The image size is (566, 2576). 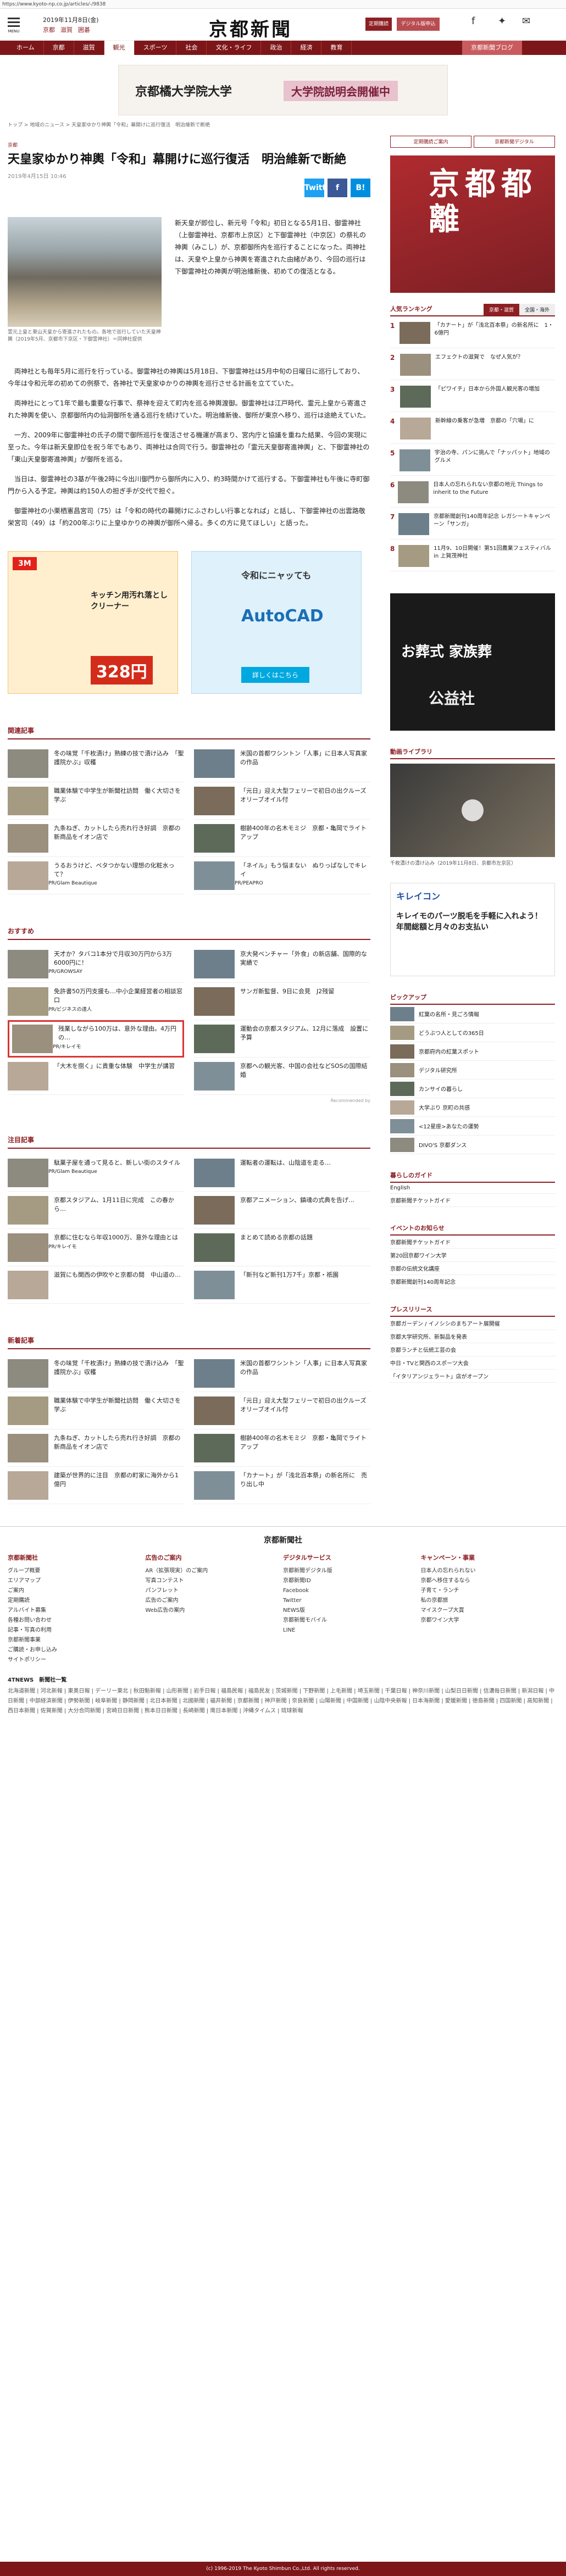 I want to click on footer-link: 定期購読, so click(x=77, y=1601).